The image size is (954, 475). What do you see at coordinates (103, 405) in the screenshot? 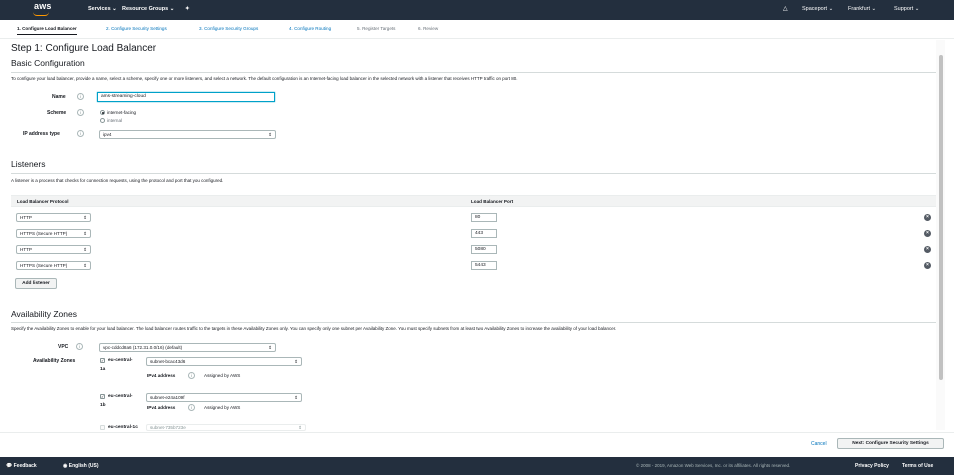
I see `zone-name-suffix: 1b` at bounding box center [103, 405].